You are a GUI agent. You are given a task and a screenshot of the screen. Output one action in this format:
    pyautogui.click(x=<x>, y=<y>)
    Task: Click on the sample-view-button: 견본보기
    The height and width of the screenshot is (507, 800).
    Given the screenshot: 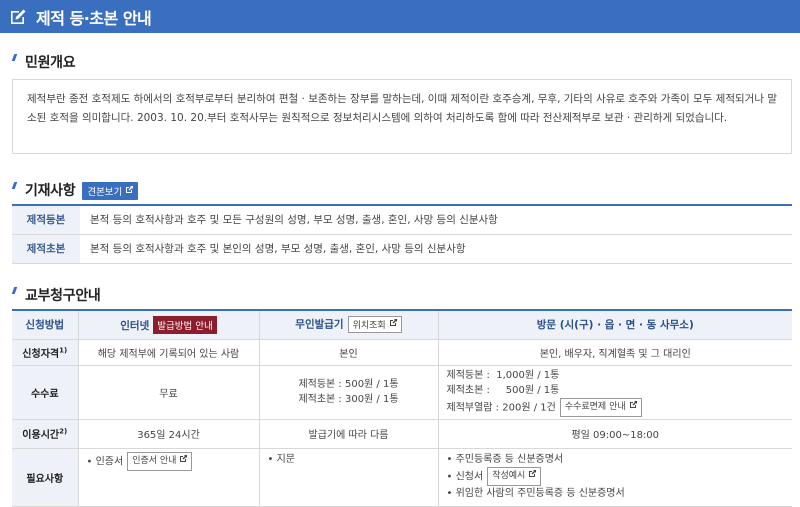 What is the action you would take?
    pyautogui.click(x=110, y=191)
    